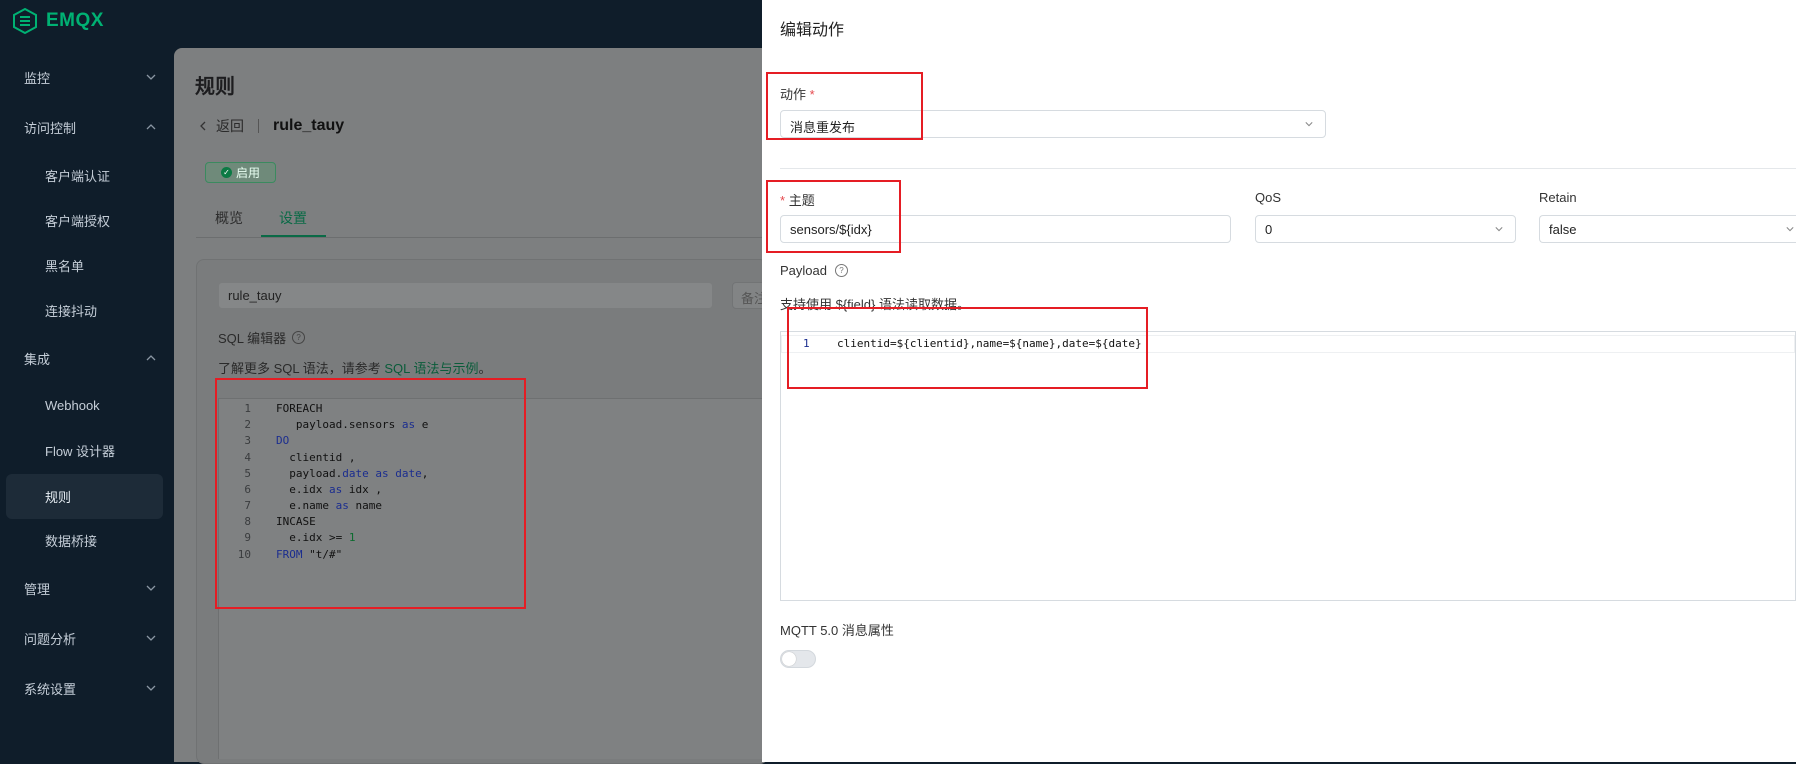 This screenshot has height=764, width=1796. I want to click on nav-flow-designer: Flow 设计器, so click(87, 450).